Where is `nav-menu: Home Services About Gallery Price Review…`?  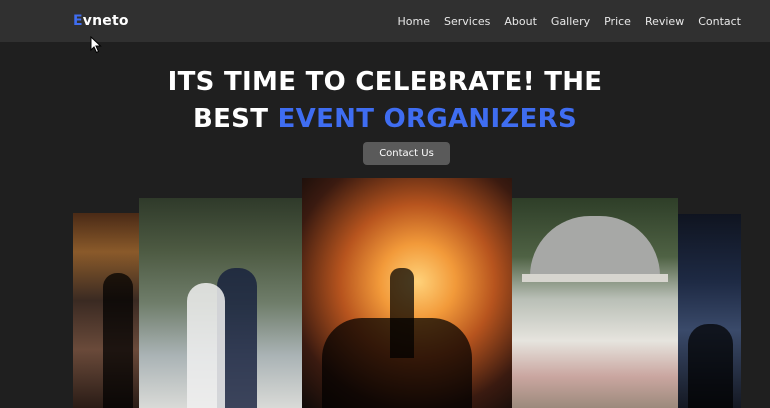 nav-menu: Home Services About Gallery Price Review… is located at coordinates (562, 21).